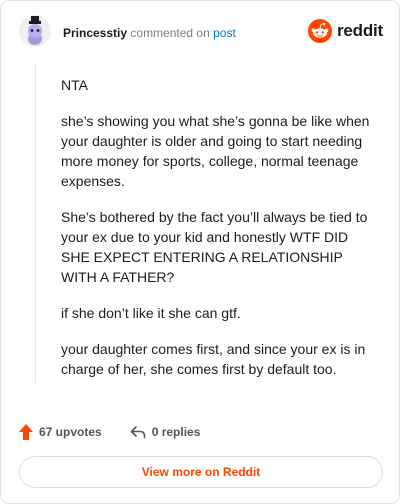 This screenshot has height=504, width=400. I want to click on reddit-wordmark: reddit, so click(359, 30).